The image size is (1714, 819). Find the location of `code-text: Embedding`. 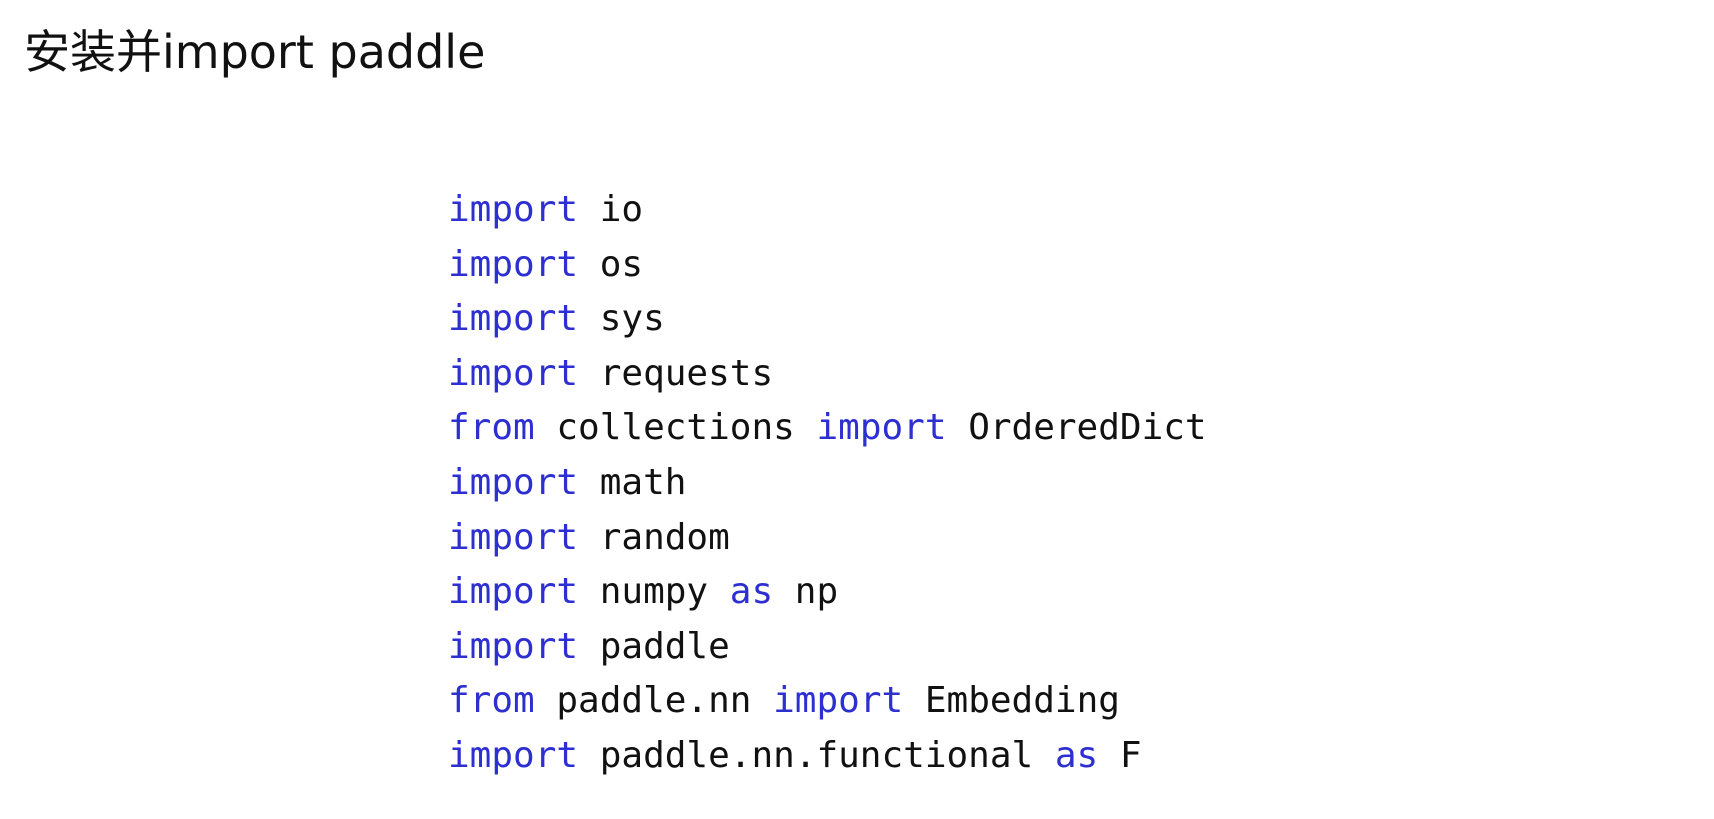

code-text: Embedding is located at coordinates (1011, 701).